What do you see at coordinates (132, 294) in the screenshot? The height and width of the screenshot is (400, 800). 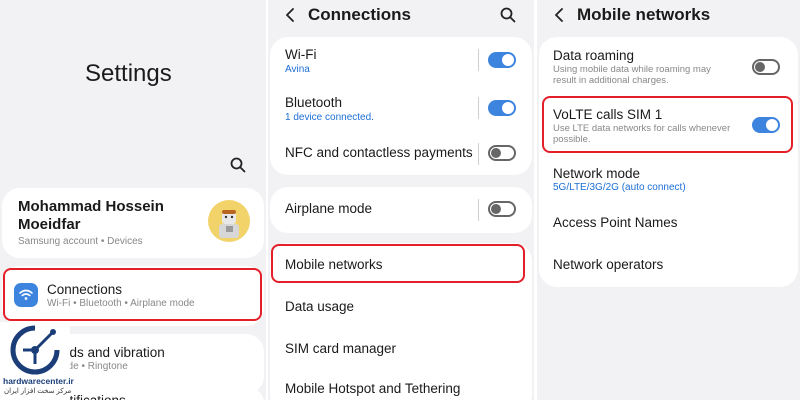 I see `highlight-connections` at bounding box center [132, 294].